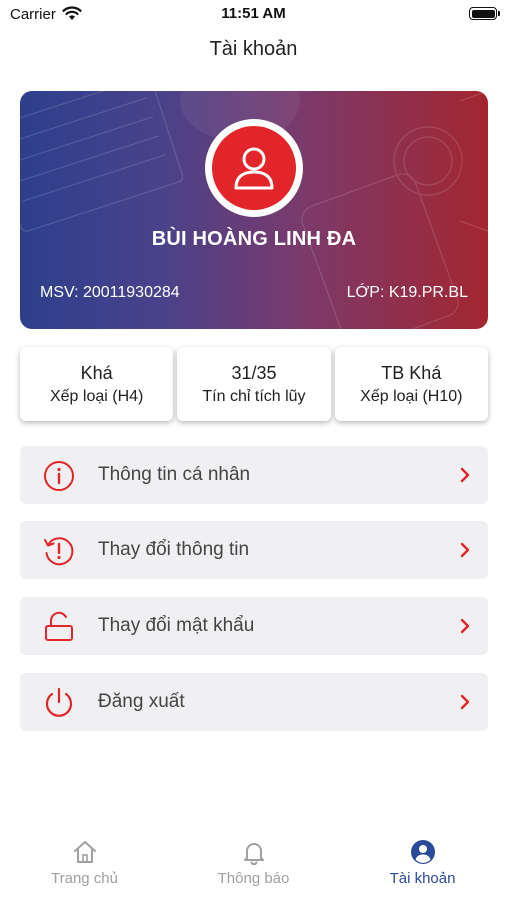 The width and height of the screenshot is (507, 900). What do you see at coordinates (110, 292) in the screenshot?
I see `student-id: MSV: 20011930284` at bounding box center [110, 292].